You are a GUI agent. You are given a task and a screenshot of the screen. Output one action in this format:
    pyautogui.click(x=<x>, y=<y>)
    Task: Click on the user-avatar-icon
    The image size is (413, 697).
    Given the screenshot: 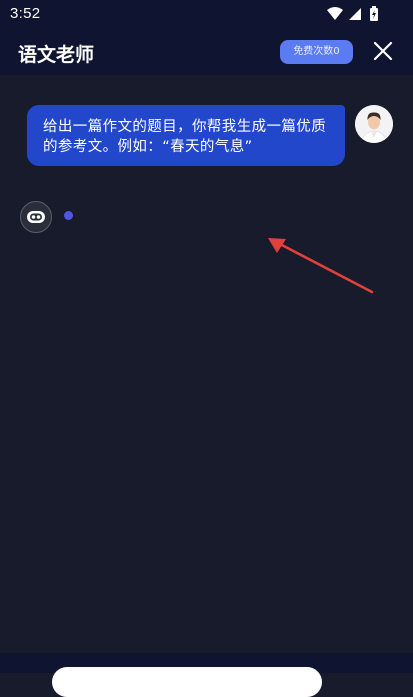 What is the action you would take?
    pyautogui.click(x=374, y=124)
    